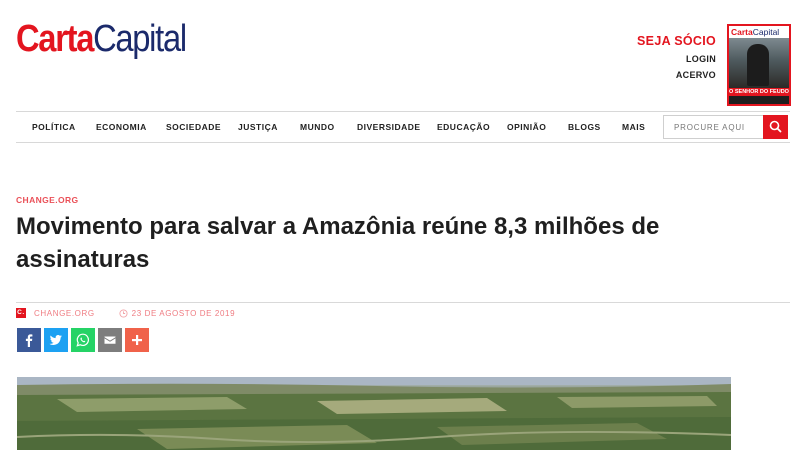  I want to click on search-icon, so click(775, 126).